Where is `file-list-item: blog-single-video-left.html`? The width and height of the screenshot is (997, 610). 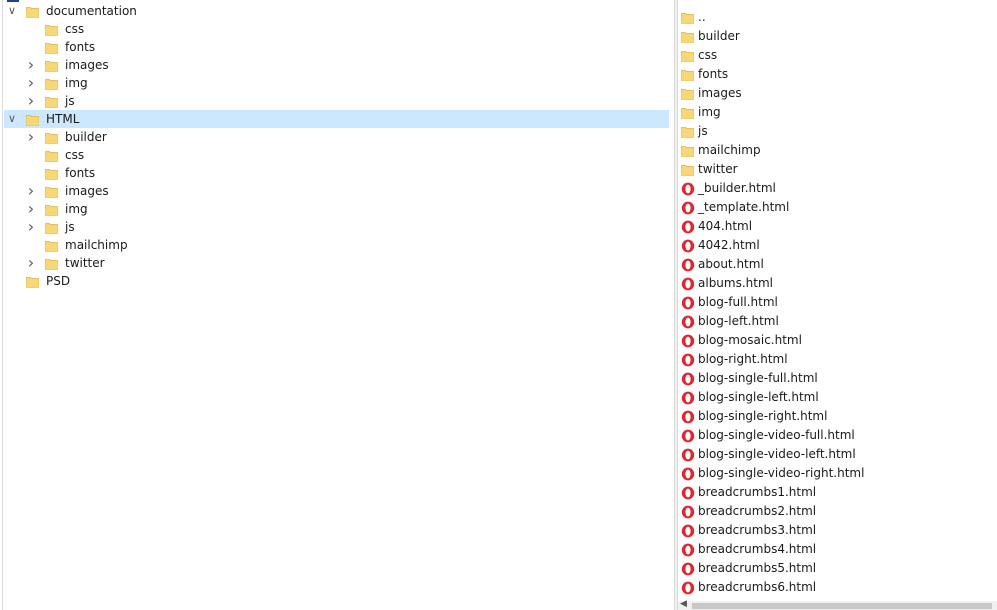 file-list-item: blog-single-video-left.html is located at coordinates (828, 454).